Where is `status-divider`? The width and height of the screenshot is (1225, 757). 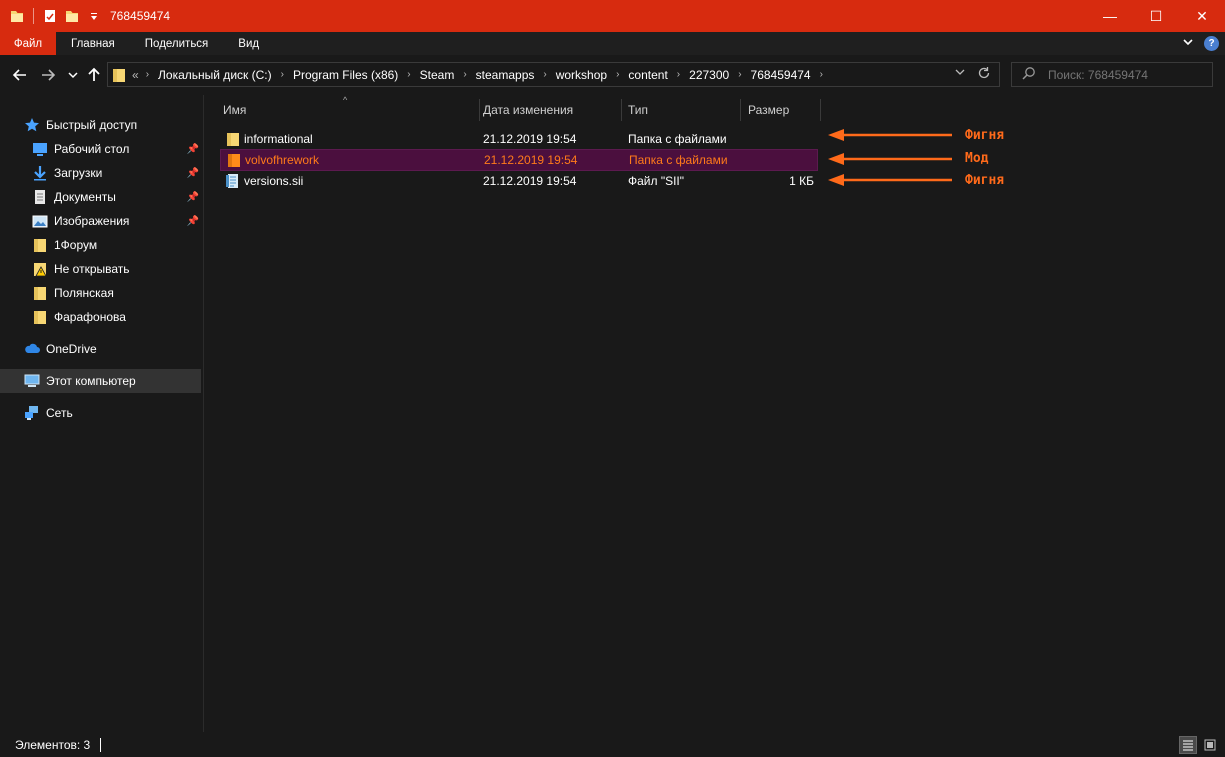
status-divider is located at coordinates (101, 744).